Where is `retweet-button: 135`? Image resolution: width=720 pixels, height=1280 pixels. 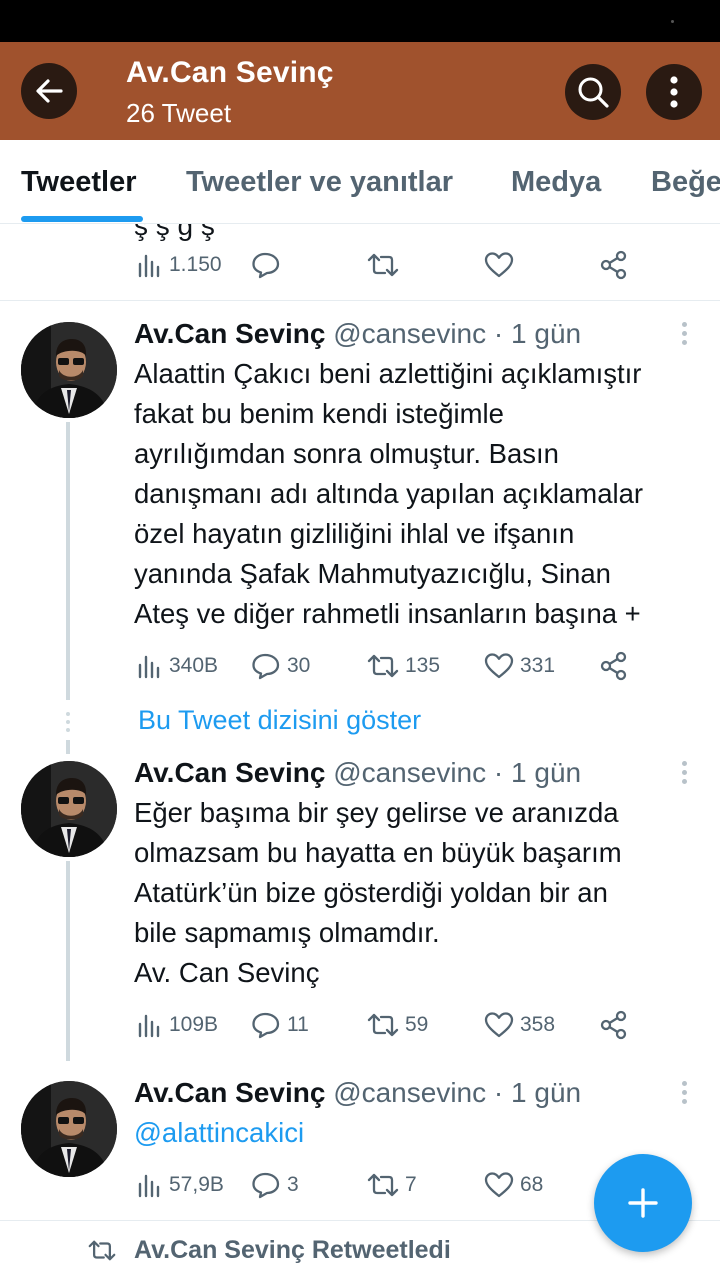 retweet-button: 135 is located at coordinates (403, 666).